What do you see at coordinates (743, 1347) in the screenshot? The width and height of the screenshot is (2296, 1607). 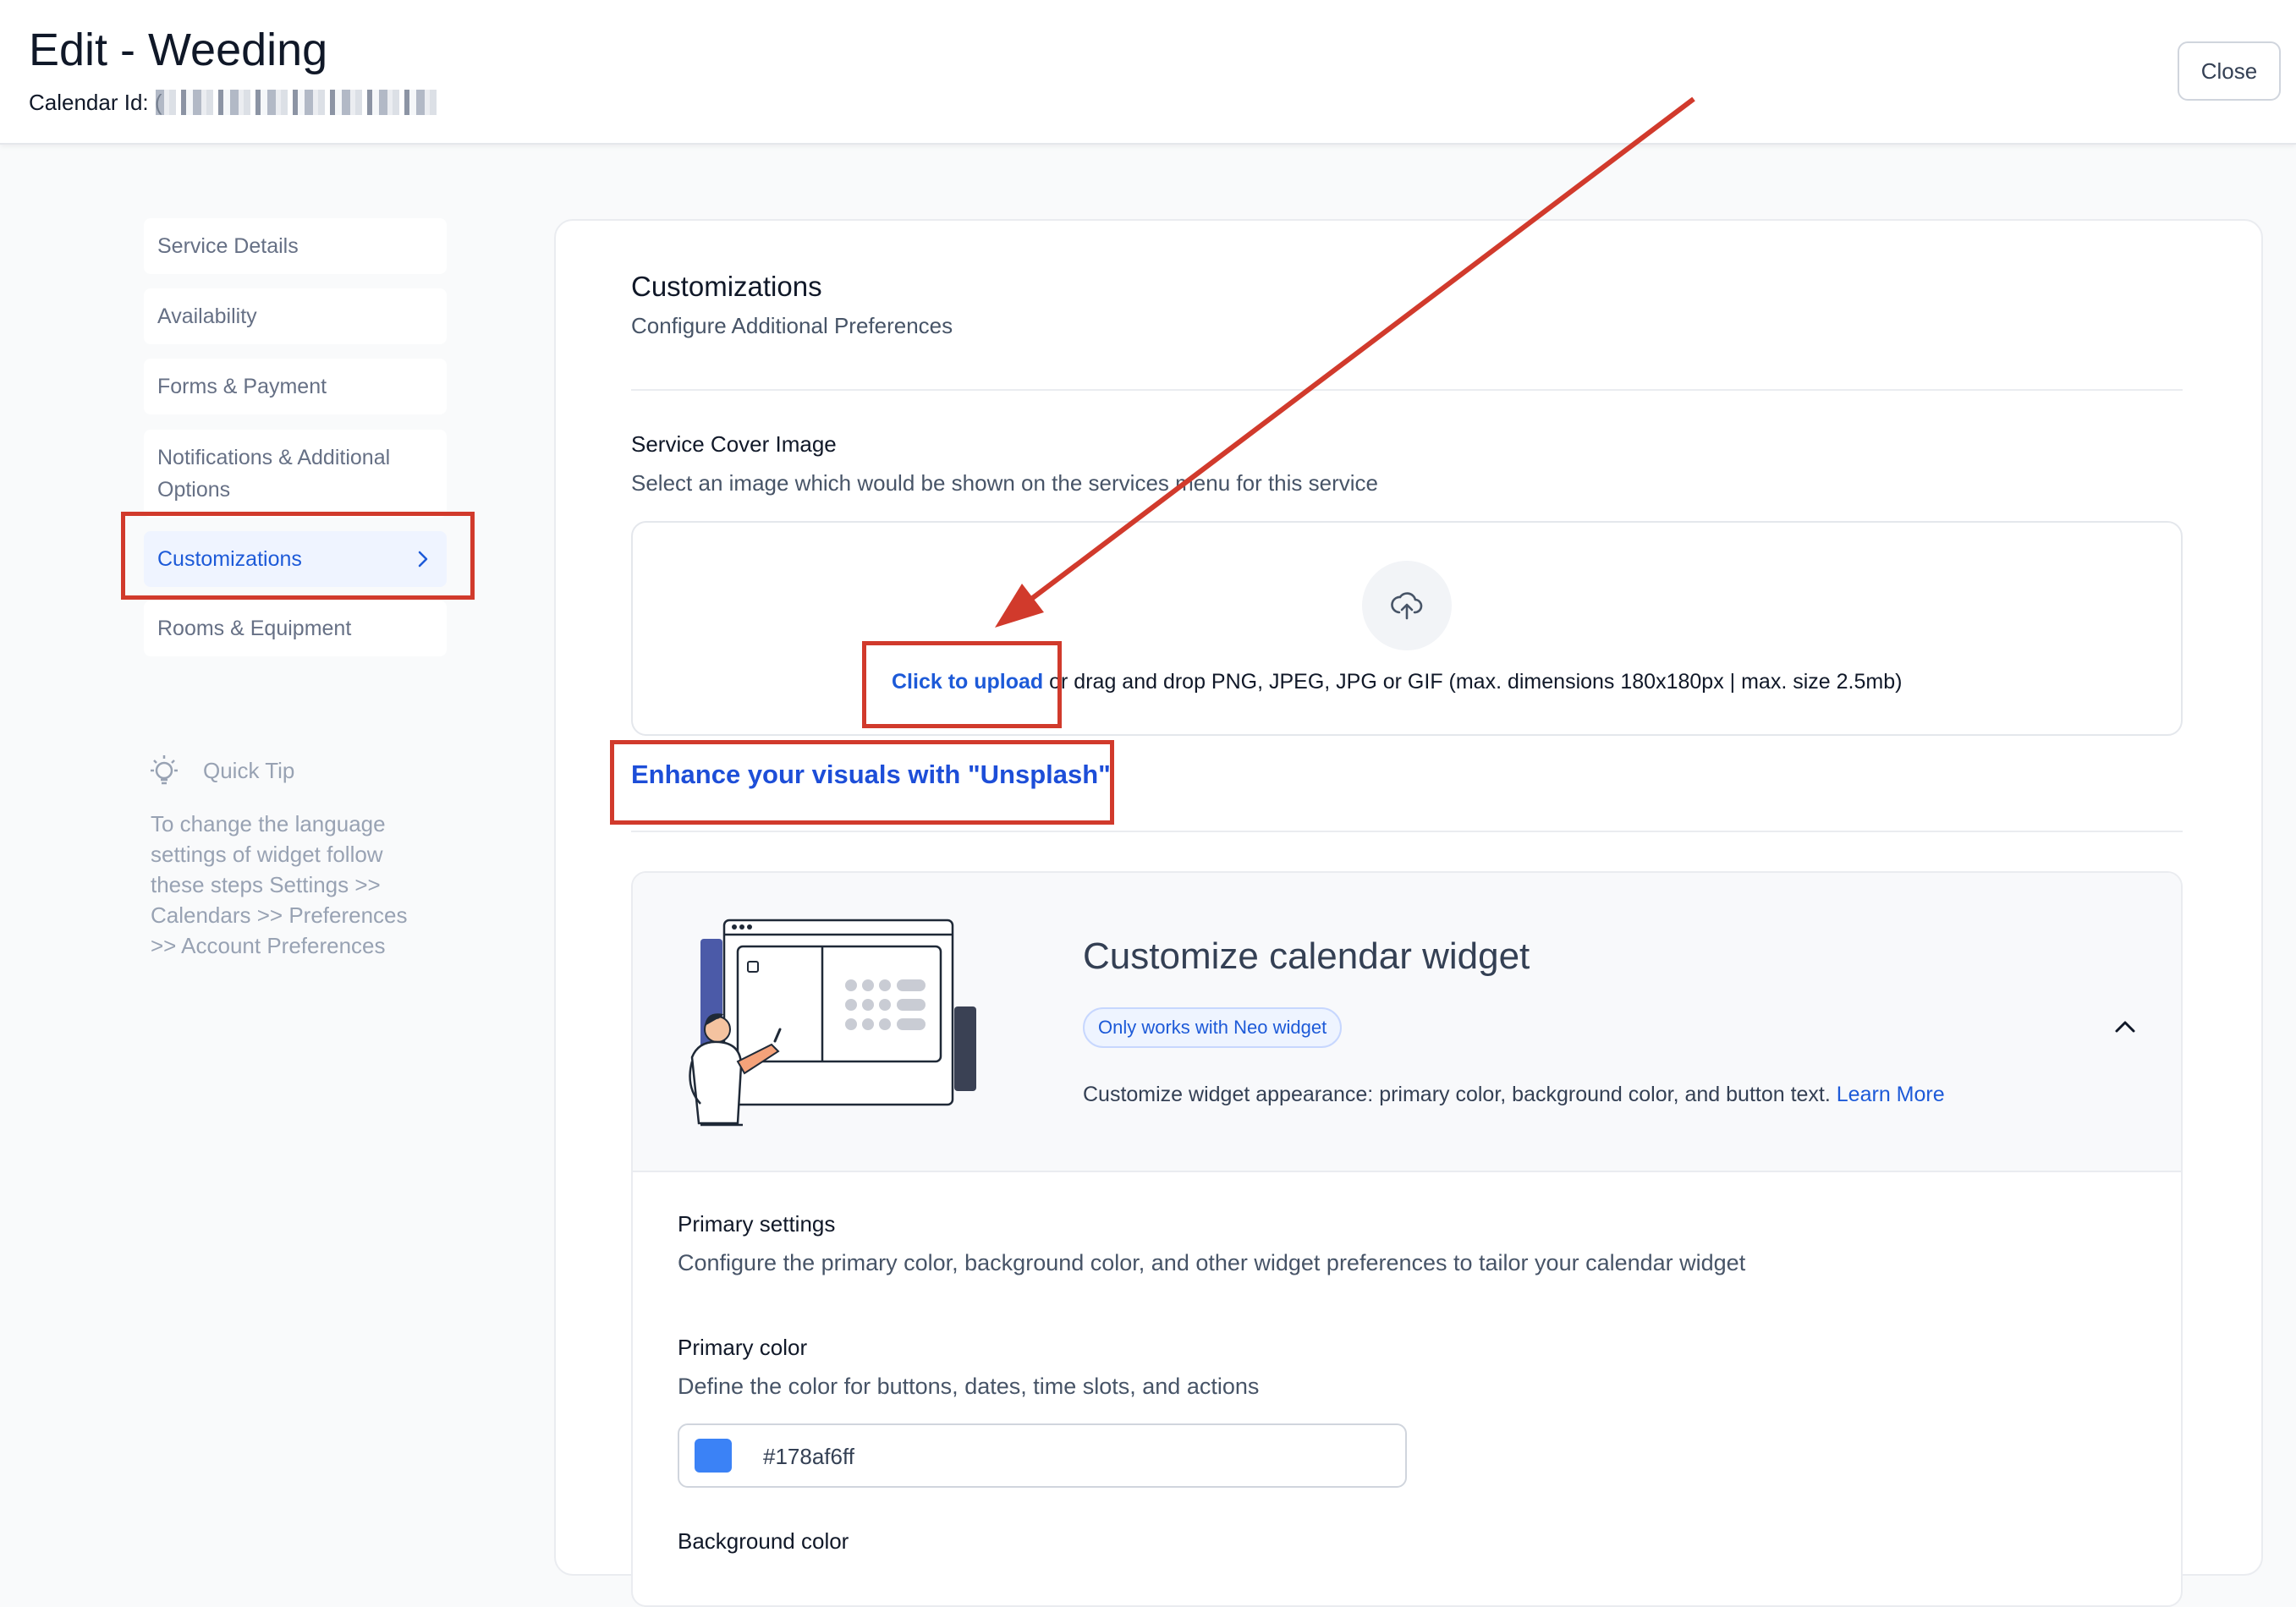 I see `primary-color-title: Primary color` at bounding box center [743, 1347].